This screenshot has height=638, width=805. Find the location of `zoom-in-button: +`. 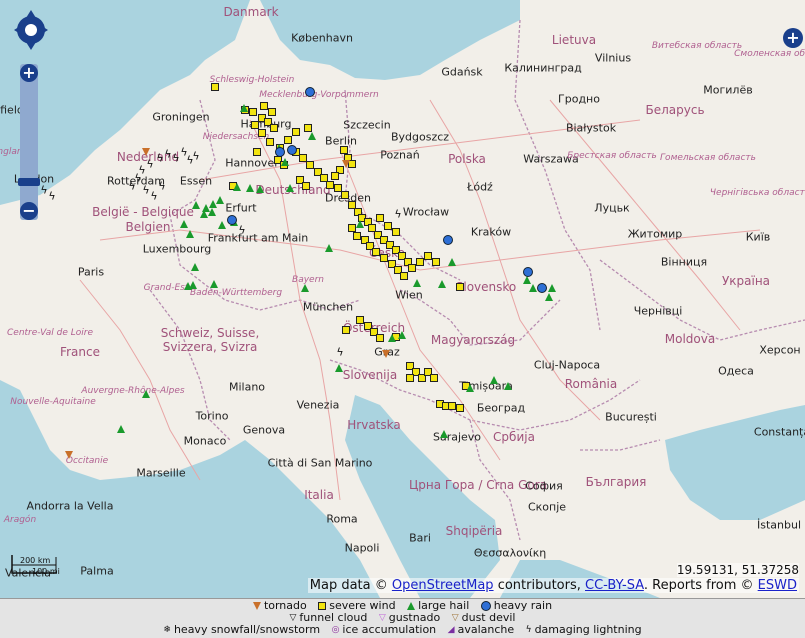

zoom-in-button: + is located at coordinates (29, 73).